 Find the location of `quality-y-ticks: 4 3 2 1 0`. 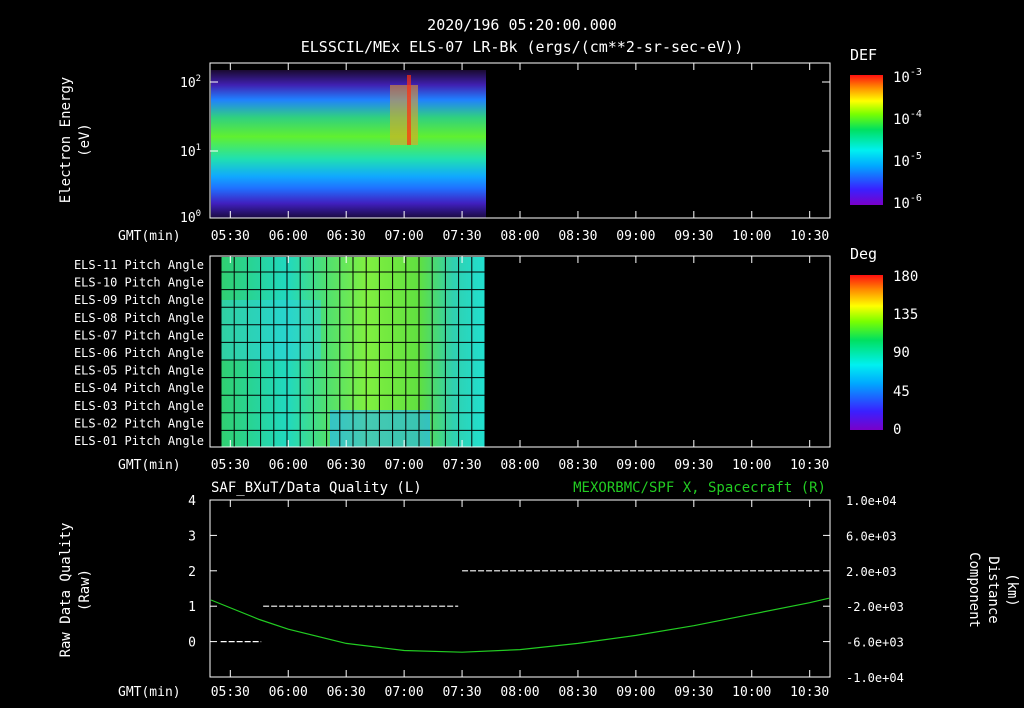

quality-y-ticks: 4 3 2 1 0 is located at coordinates (202, 572).